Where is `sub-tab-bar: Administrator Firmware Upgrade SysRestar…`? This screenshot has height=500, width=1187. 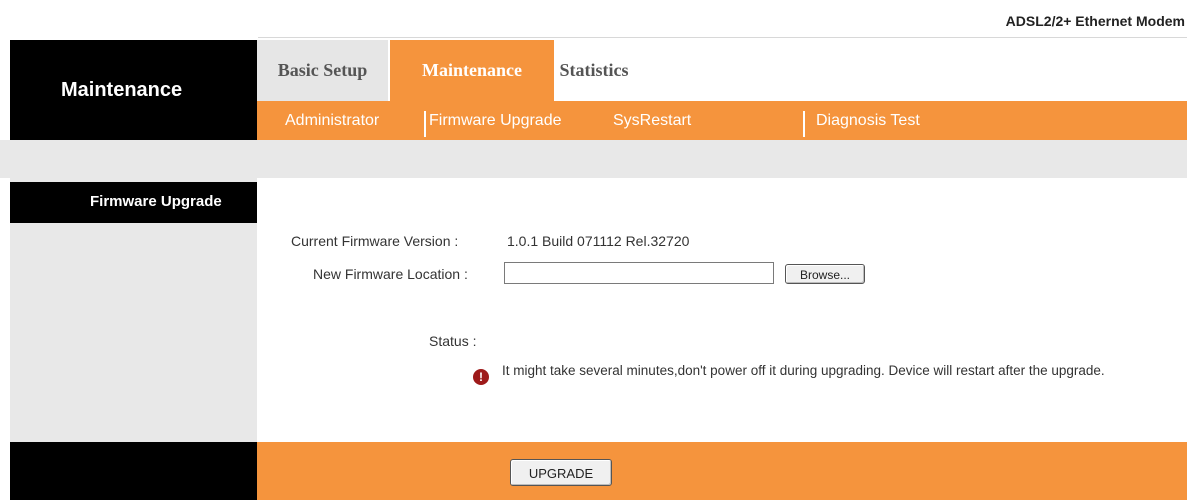 sub-tab-bar: Administrator Firmware Upgrade SysRestar… is located at coordinates (722, 120).